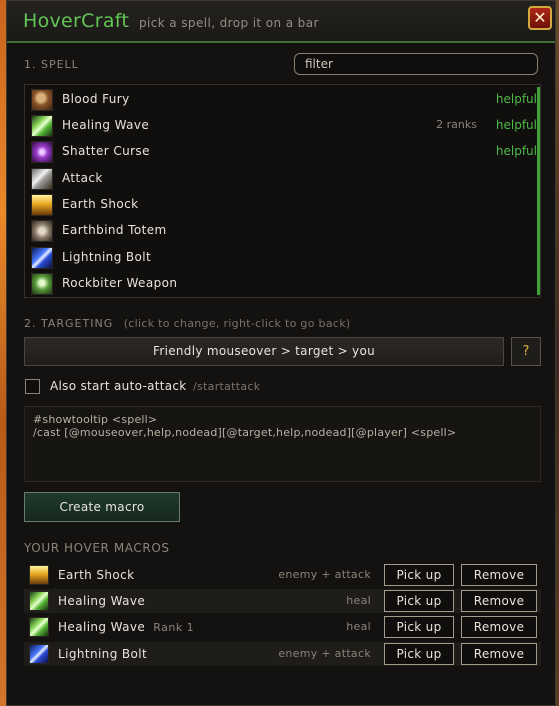 The height and width of the screenshot is (706, 559). Describe the element at coordinates (282, 627) in the screenshot. I see `hover-macro-row: Healing Wave Rank 1 heal Pick up Remove` at that location.